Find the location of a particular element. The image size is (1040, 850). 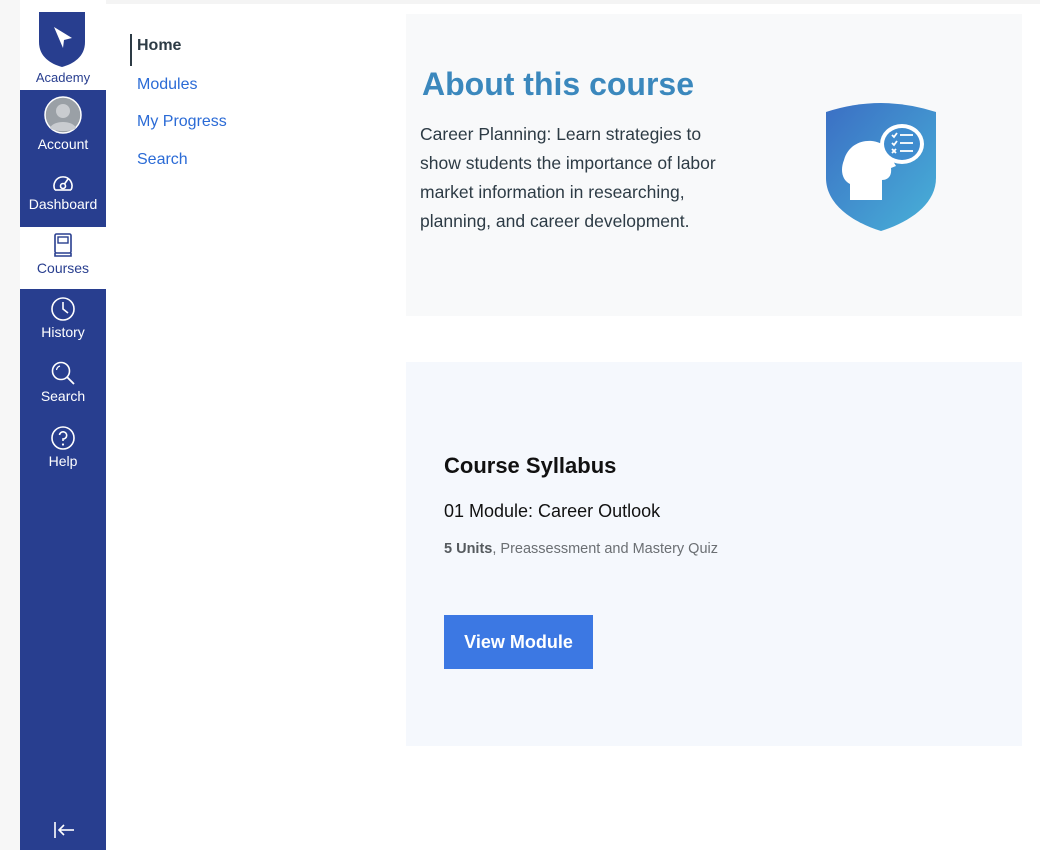

academy-logo-icon is located at coordinates (62, 39).